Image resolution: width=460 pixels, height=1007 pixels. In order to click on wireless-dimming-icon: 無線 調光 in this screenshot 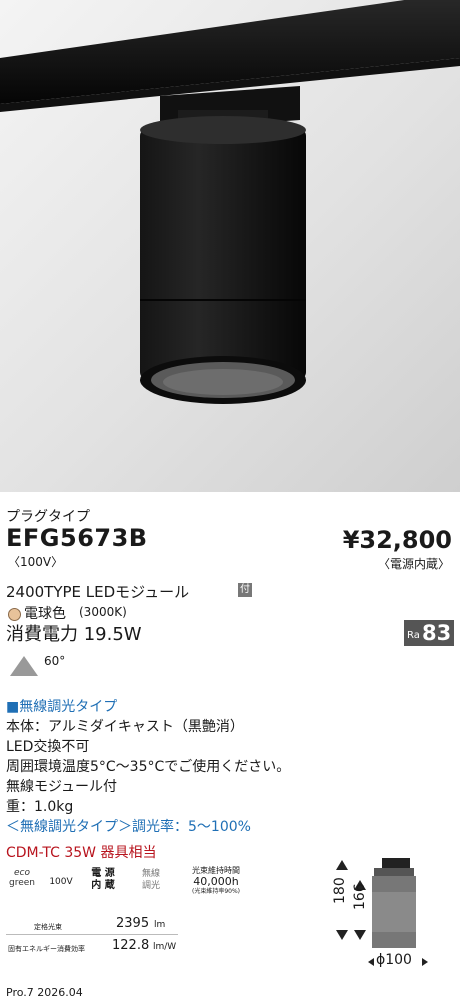, I will do `click(151, 881)`.